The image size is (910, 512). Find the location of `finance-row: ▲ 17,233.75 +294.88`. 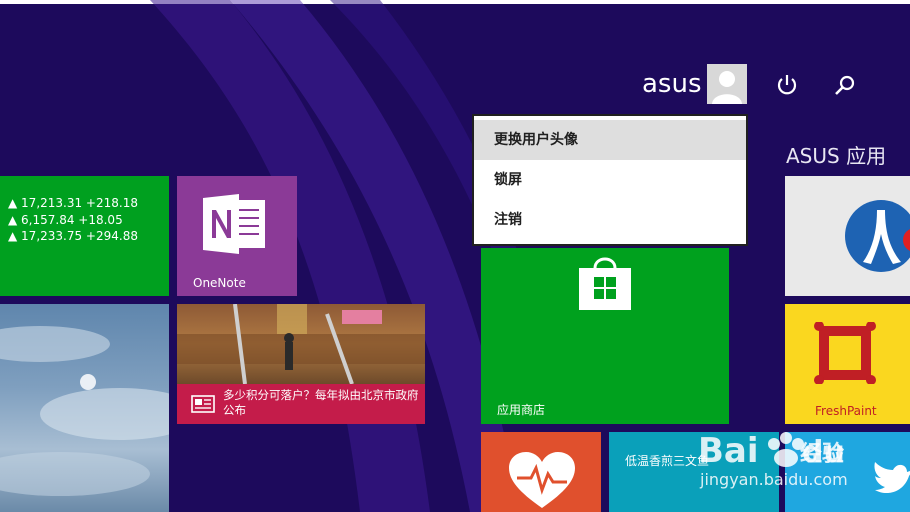

finance-row: ▲ 17,233.75 +294.88 is located at coordinates (73, 236).